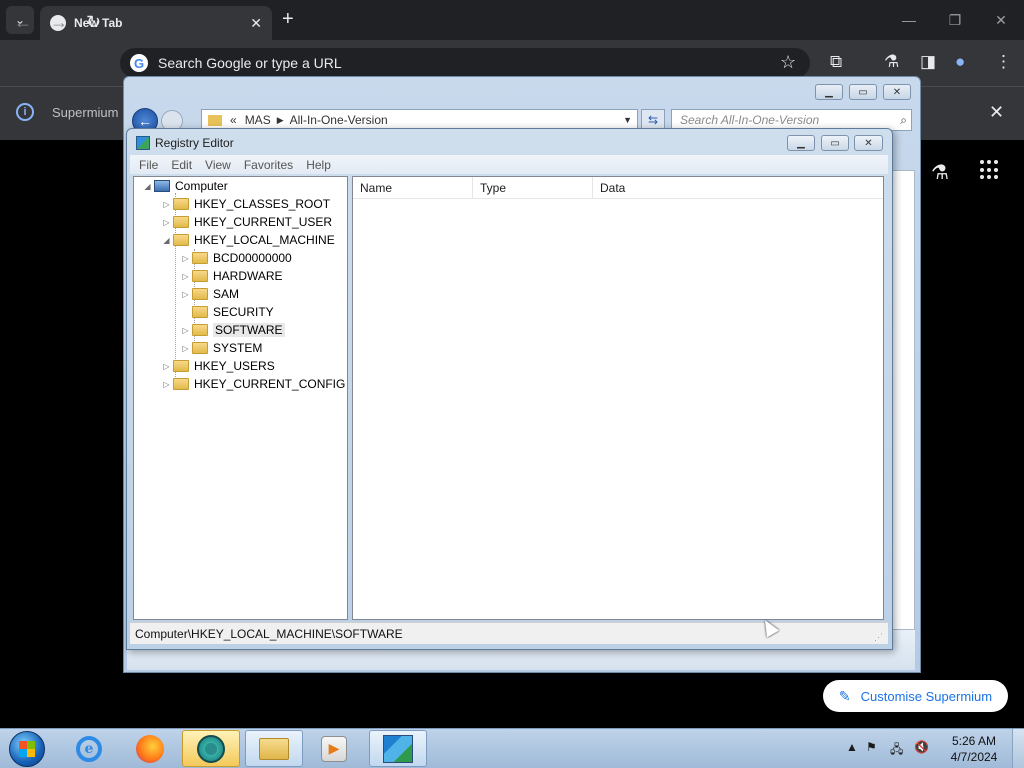  Describe the element at coordinates (227, 312) in the screenshot. I see `tree-node-security: SECURITY` at that location.